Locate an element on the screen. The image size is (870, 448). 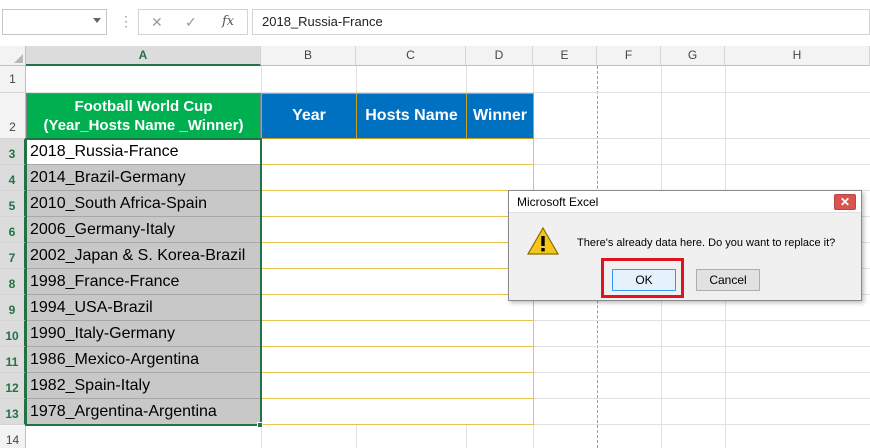
row-header-11: 11 is located at coordinates (13, 360).